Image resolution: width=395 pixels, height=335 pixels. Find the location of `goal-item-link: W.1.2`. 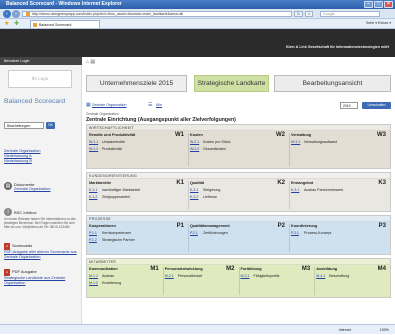

goal-item-link: W.1.2 is located at coordinates (95, 149).